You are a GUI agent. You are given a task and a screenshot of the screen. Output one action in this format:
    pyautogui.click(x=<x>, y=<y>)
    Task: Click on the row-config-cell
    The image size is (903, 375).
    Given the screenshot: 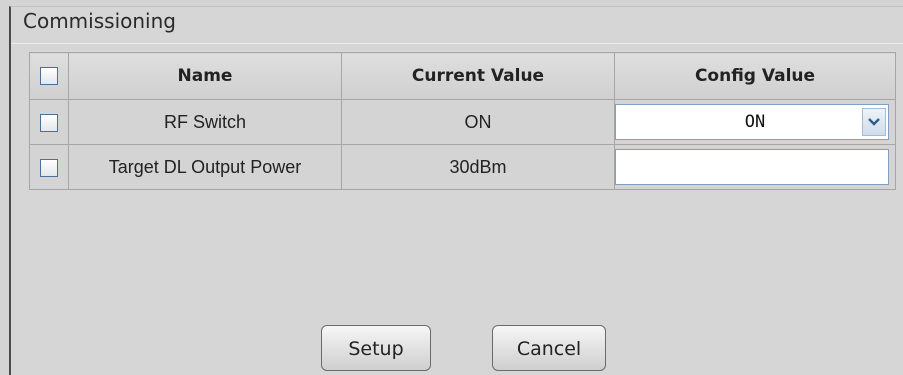 What is the action you would take?
    pyautogui.click(x=755, y=167)
    